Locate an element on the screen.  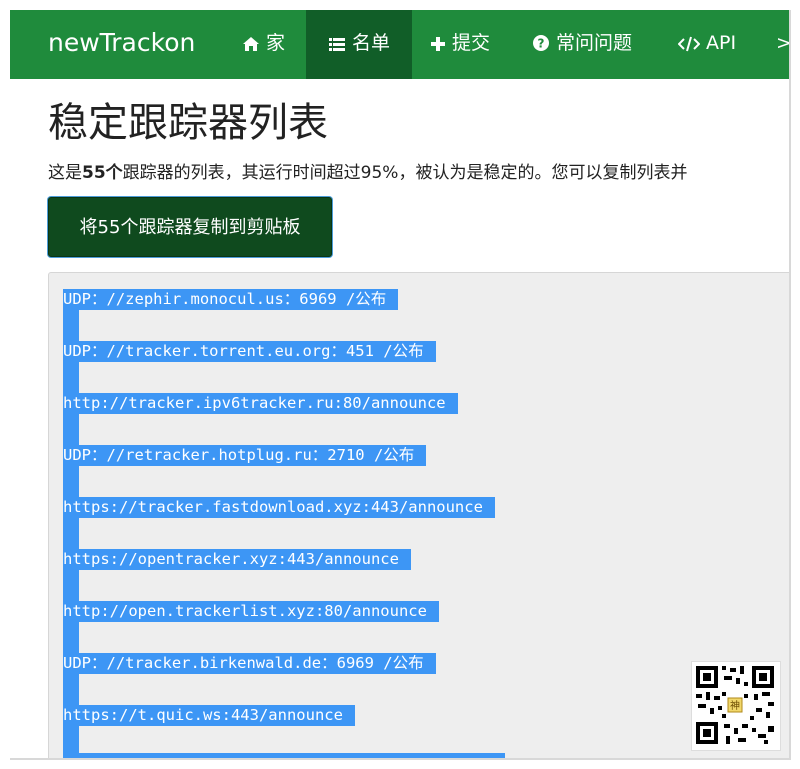
plus-icon is located at coordinates (438, 44).